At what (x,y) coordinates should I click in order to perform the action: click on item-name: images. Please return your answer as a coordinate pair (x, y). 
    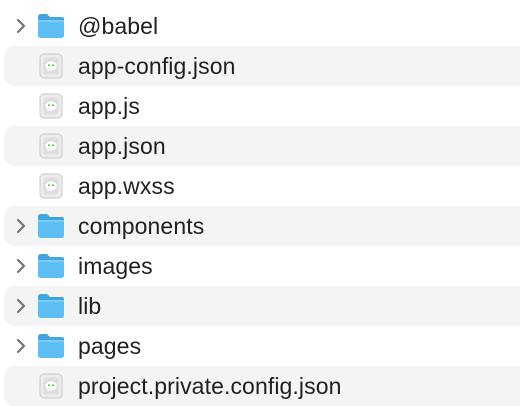
    Looking at the image, I should click on (115, 266).